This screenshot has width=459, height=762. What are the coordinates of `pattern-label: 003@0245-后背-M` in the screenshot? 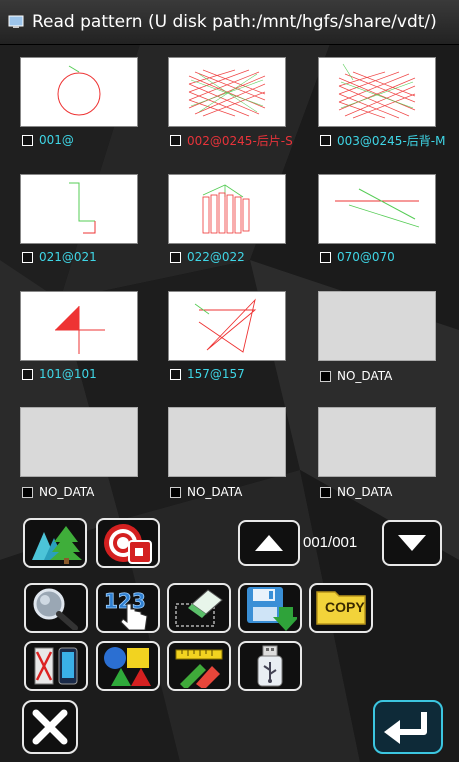 It's located at (391, 140).